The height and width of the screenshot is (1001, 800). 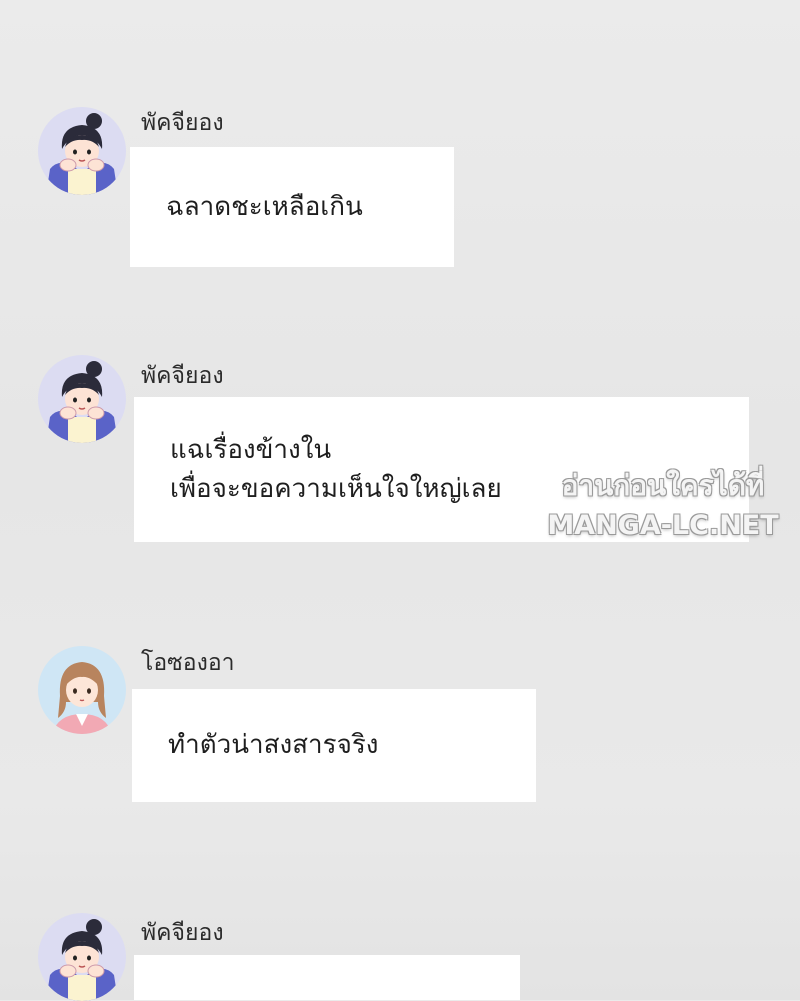 I want to click on sender-name: โอซองอา, so click(x=188, y=663).